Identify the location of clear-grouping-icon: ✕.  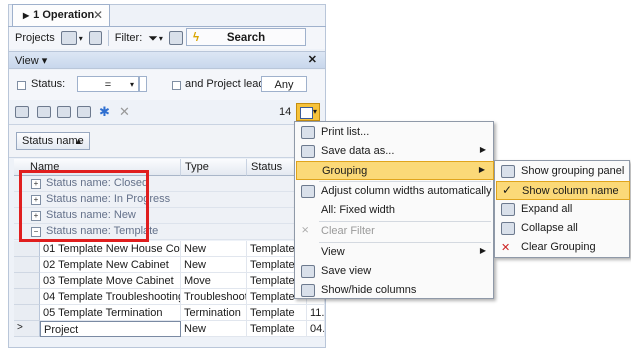
(506, 248).